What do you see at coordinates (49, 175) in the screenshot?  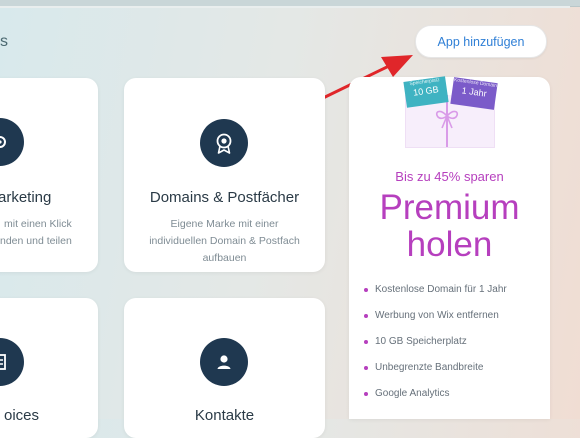 I see `card-marketing: arketing mit einen Klick nden und teilen` at bounding box center [49, 175].